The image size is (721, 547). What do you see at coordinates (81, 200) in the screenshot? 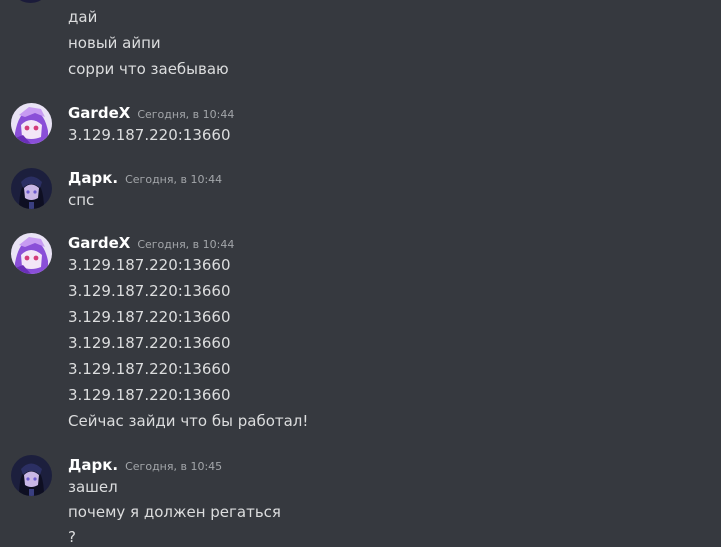
I see `message-text: спс` at bounding box center [81, 200].